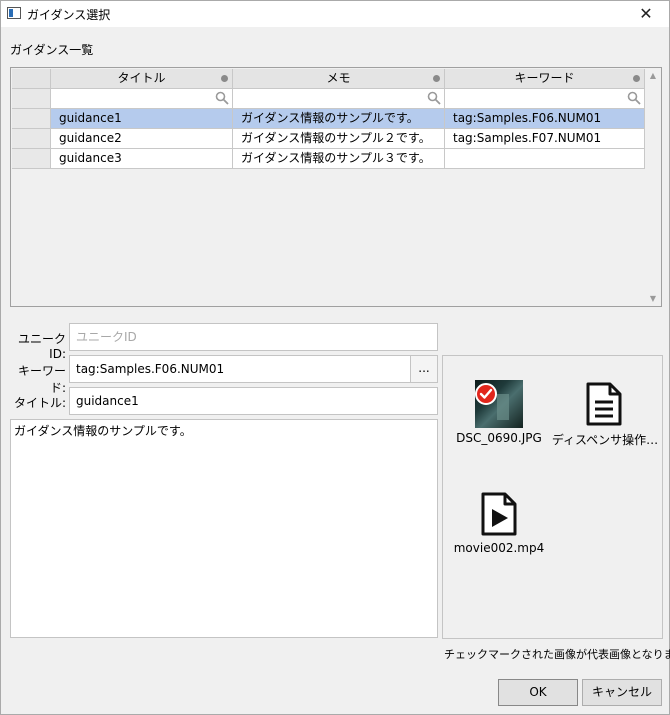 This screenshot has height=715, width=670. What do you see at coordinates (339, 99) in the screenshot?
I see `filter-memo-input` at bounding box center [339, 99].